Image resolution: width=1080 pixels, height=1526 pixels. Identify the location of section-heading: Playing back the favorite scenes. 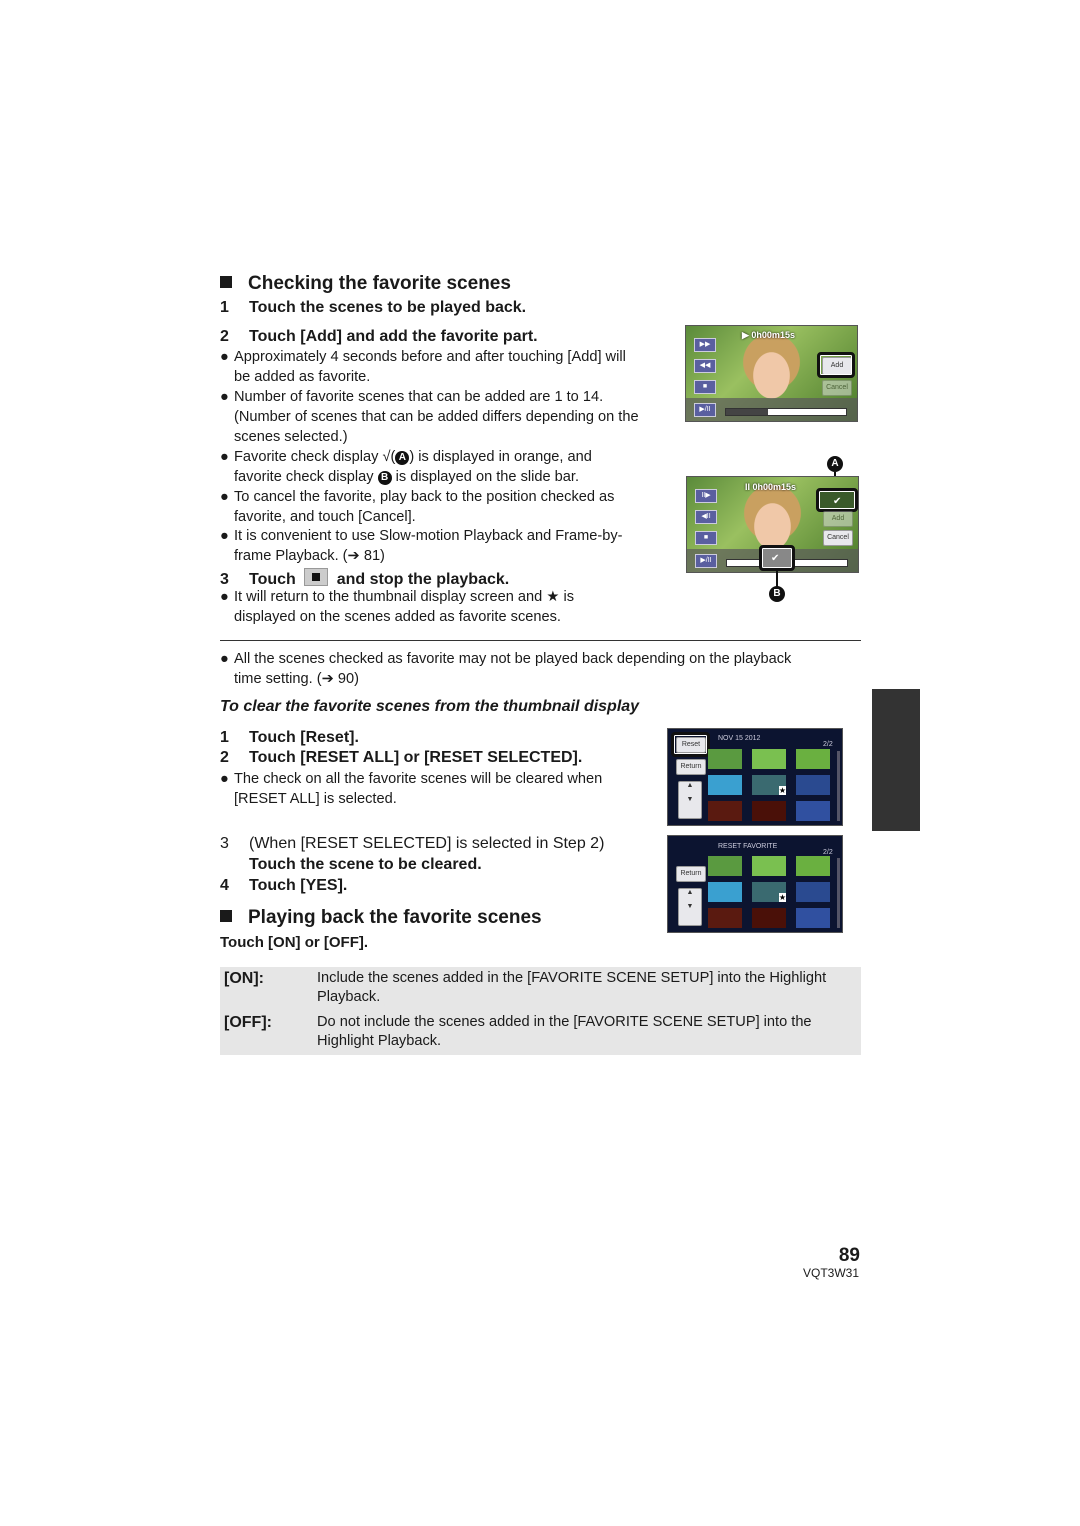
(381, 918).